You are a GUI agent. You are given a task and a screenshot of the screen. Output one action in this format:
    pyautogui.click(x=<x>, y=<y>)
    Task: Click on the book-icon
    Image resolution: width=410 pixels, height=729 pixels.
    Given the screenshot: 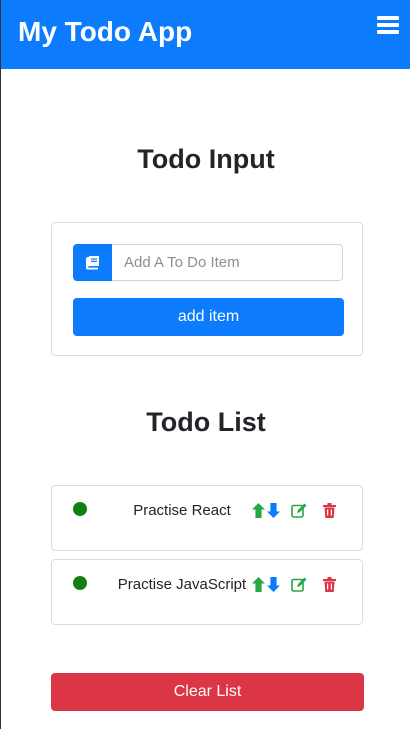 What is the action you would take?
    pyautogui.click(x=92, y=263)
    